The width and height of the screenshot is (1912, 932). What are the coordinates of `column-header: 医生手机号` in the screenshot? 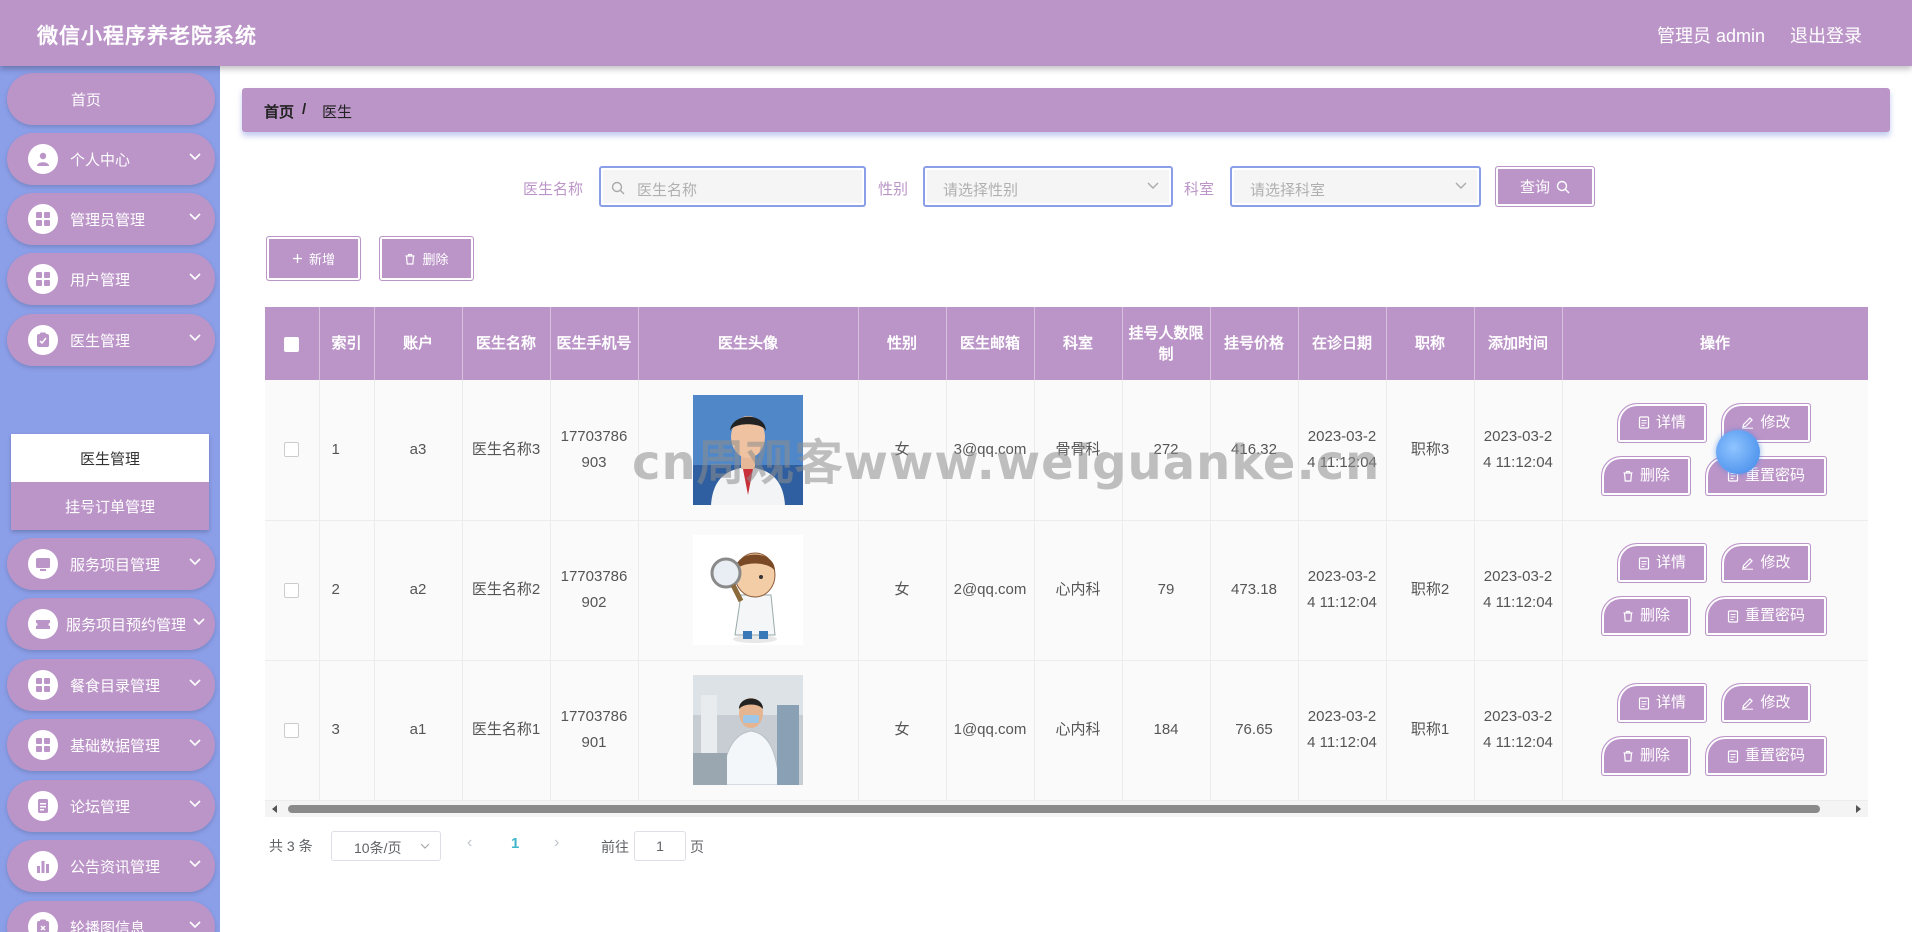 It's located at (594, 343).